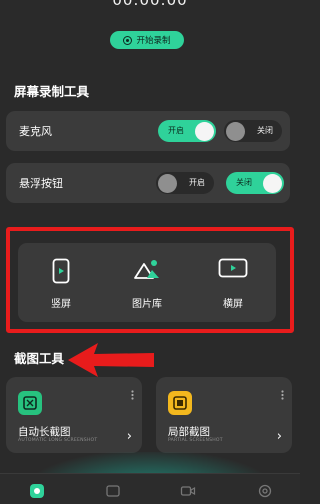 The height and width of the screenshot is (504, 320). Describe the element at coordinates (148, 183) in the screenshot. I see `float-button-setting-card: 悬浮按钮 开启 关闭` at that location.